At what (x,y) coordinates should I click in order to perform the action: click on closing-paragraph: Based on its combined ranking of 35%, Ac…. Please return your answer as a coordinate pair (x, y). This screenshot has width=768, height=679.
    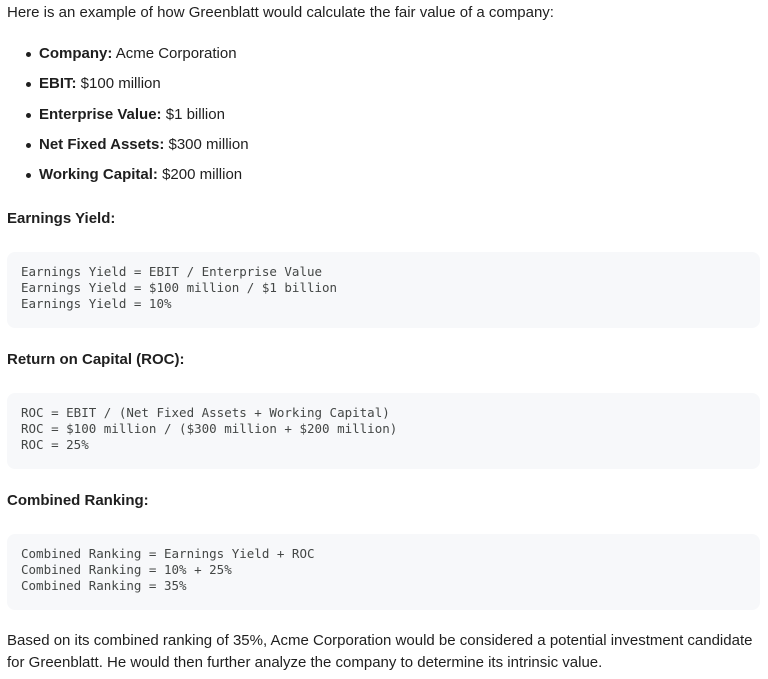
    Looking at the image, I should click on (380, 651).